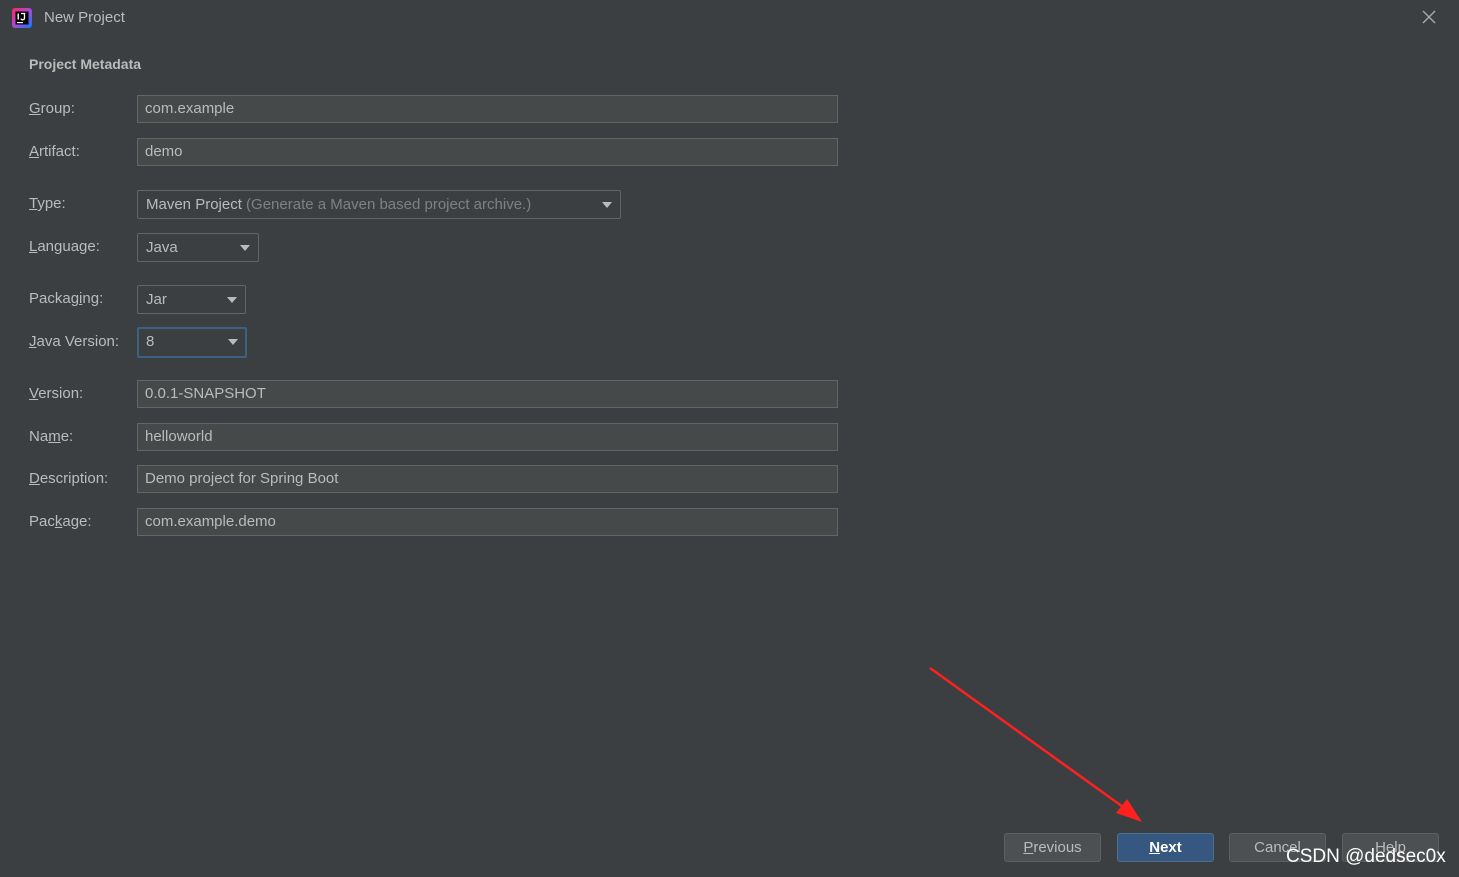 The width and height of the screenshot is (1459, 877). I want to click on close-icon, so click(1429, 17).